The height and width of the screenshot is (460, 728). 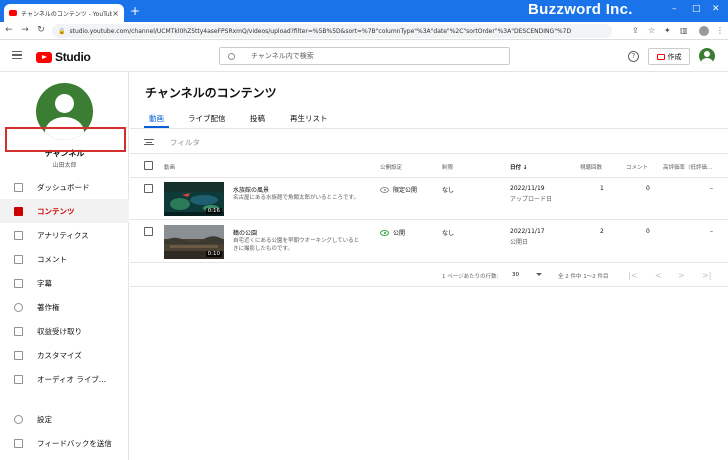 What do you see at coordinates (651, 30) in the screenshot?
I see `bookmark-star-icon: ☆` at bounding box center [651, 30].